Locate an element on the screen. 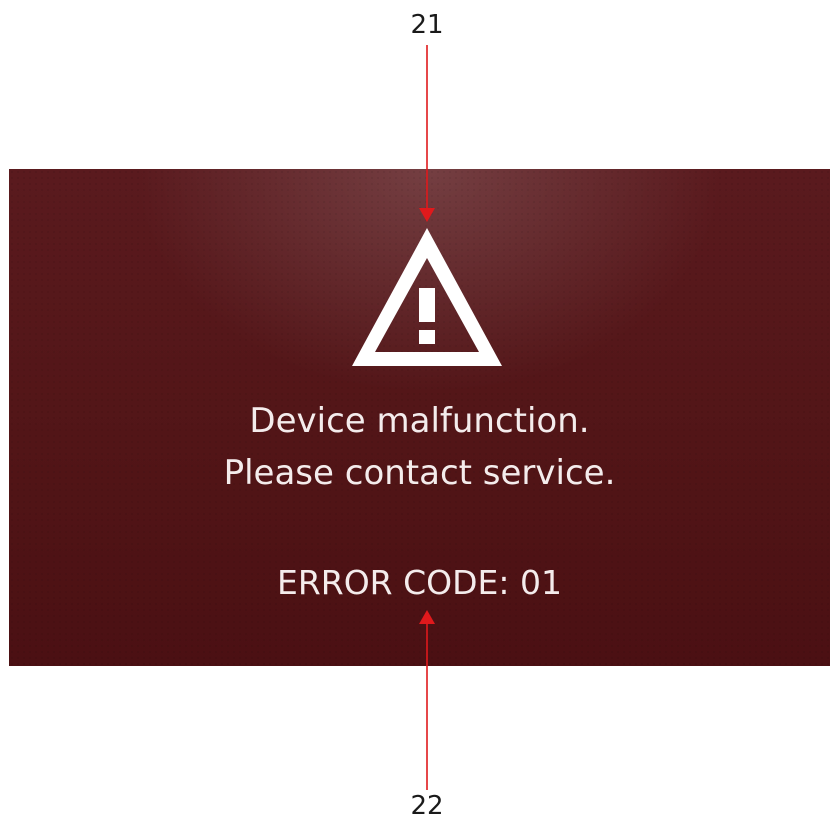  error-message-line-1: Device malfunction. is located at coordinates (419, 421).